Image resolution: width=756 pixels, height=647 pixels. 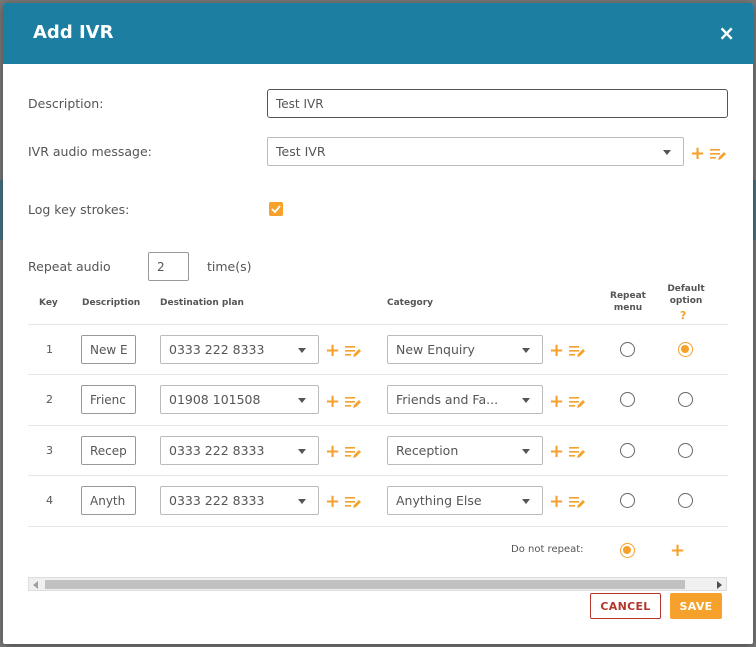 I want to click on col-header-repeat-menu-line2: menu, so click(x=628, y=308).